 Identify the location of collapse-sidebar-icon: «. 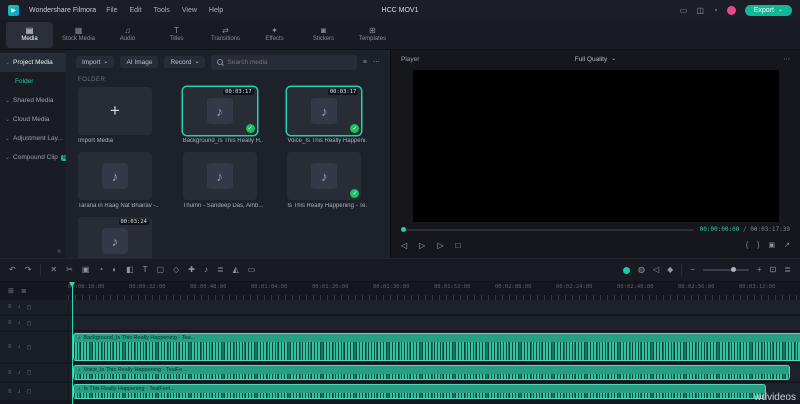
(59, 251).